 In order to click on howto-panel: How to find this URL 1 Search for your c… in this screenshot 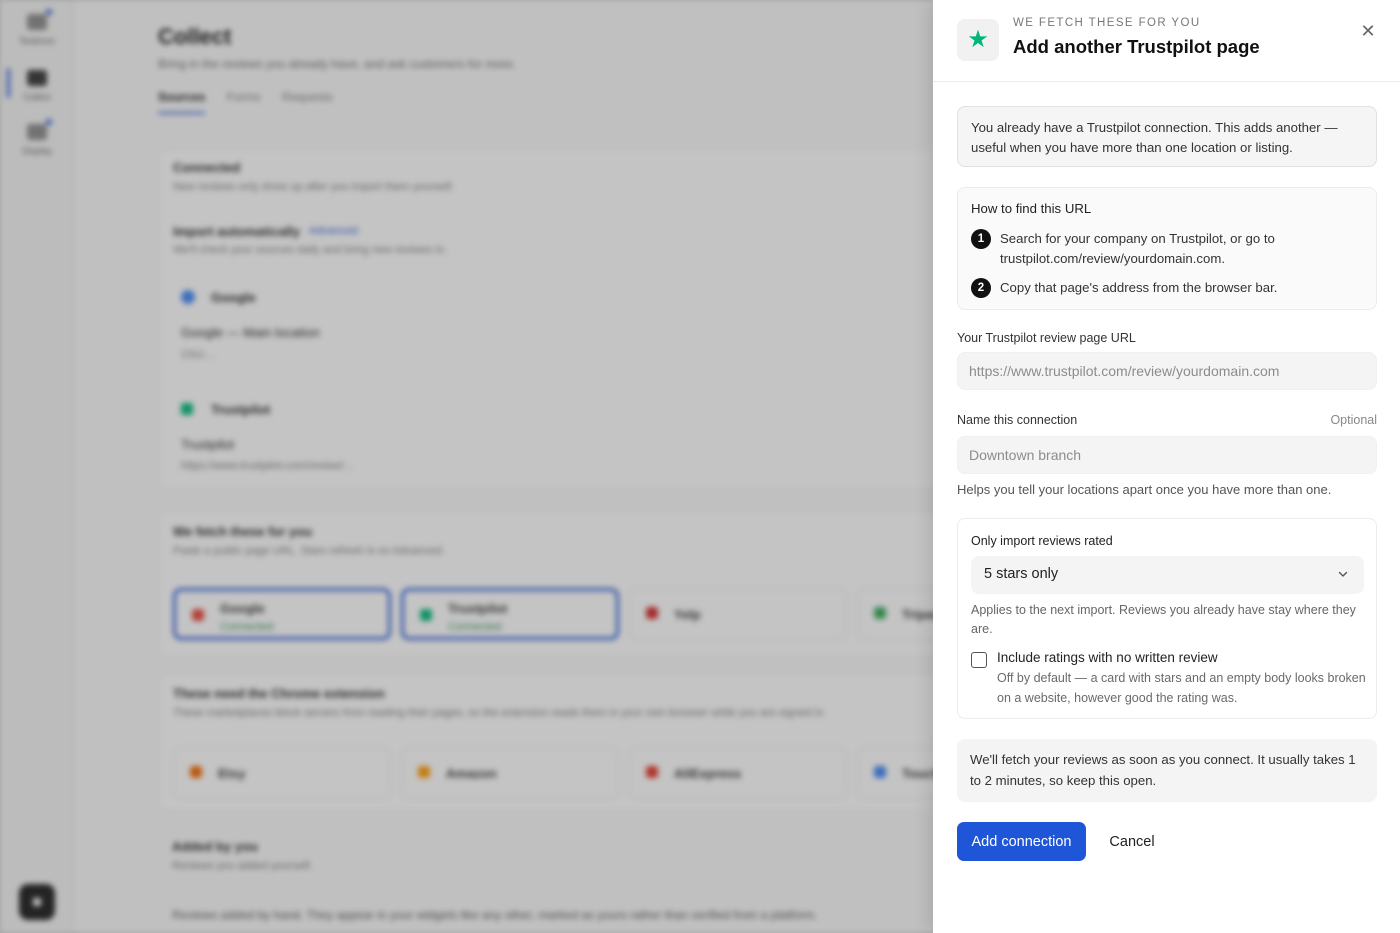, I will do `click(1167, 248)`.